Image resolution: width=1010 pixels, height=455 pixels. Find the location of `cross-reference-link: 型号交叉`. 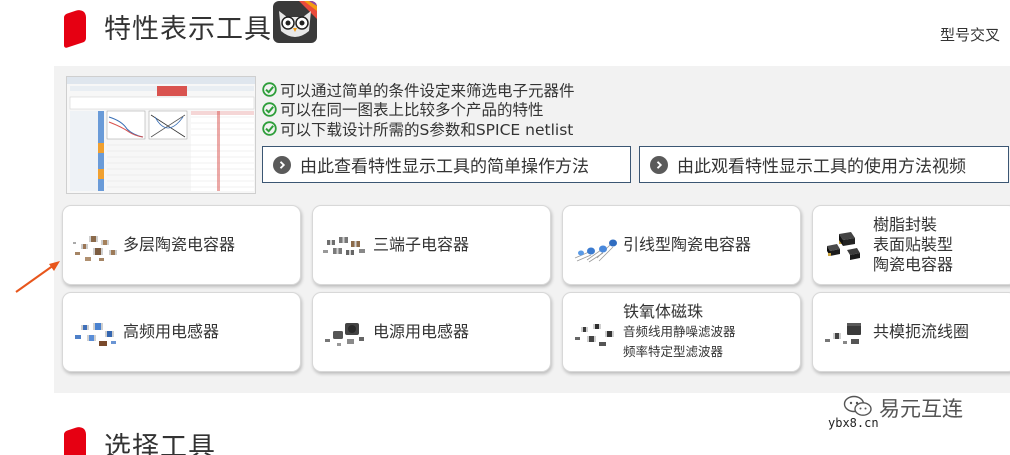

cross-reference-link: 型号交叉 is located at coordinates (970, 34).